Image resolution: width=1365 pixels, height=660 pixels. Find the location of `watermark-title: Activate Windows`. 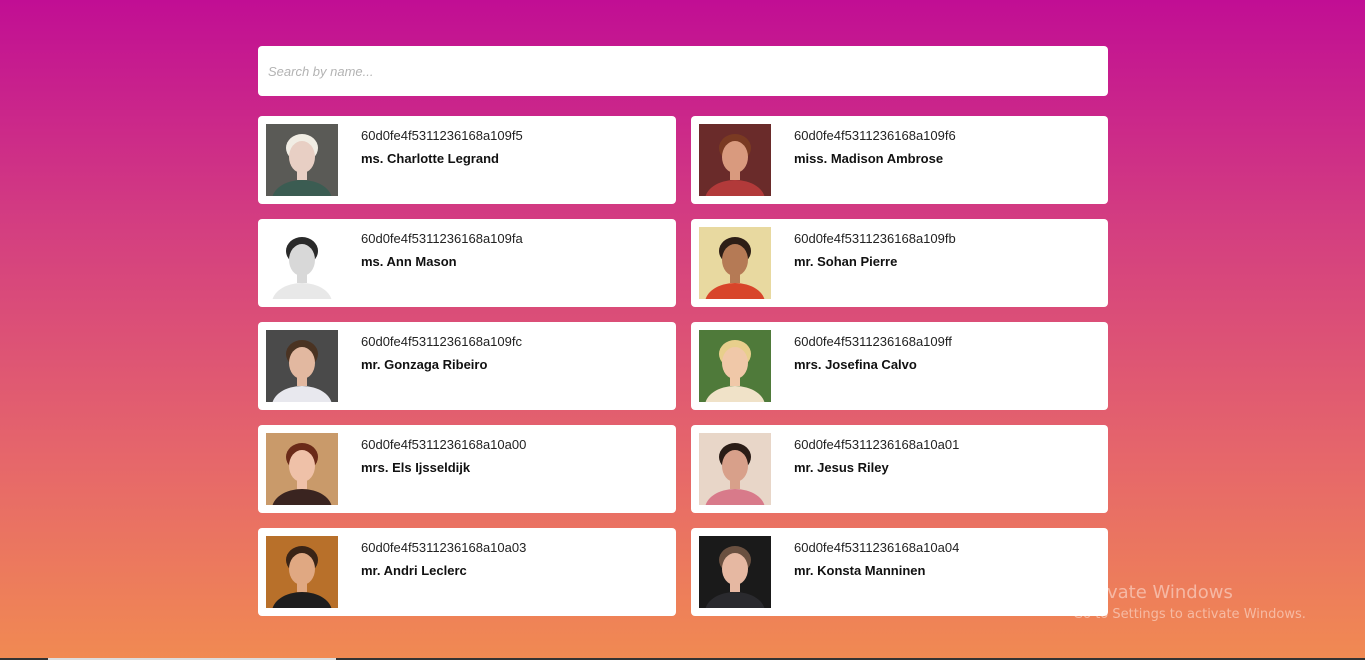

watermark-title: Activate Windows is located at coordinates (1153, 592).